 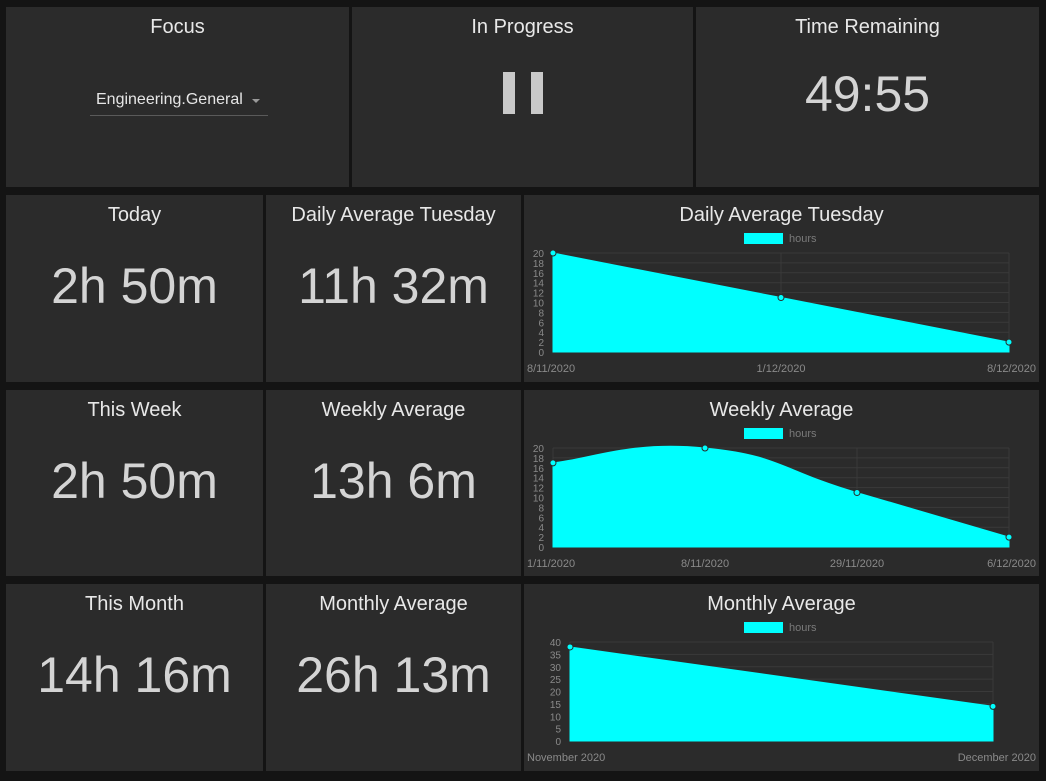 I want to click on today-panel: Today 2h 50m, so click(x=134, y=288).